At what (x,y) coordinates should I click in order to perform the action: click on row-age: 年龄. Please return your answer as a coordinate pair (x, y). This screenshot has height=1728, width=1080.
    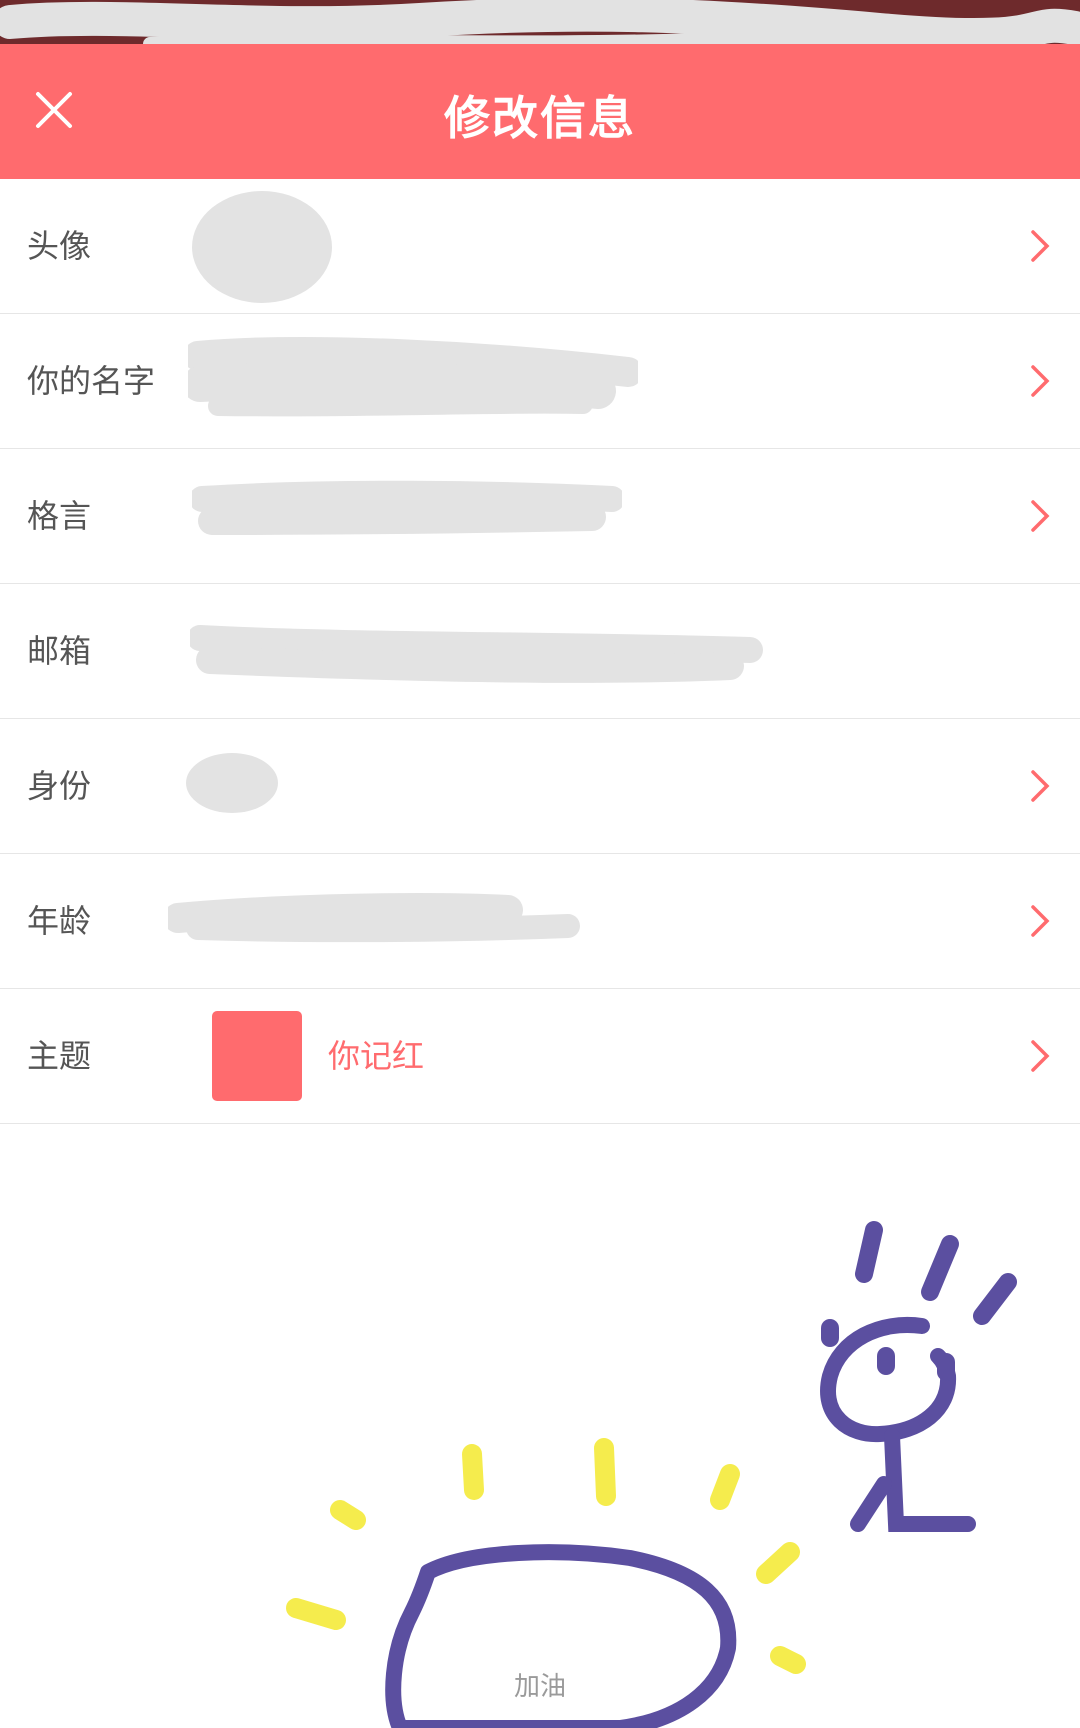
    Looking at the image, I should click on (540, 921).